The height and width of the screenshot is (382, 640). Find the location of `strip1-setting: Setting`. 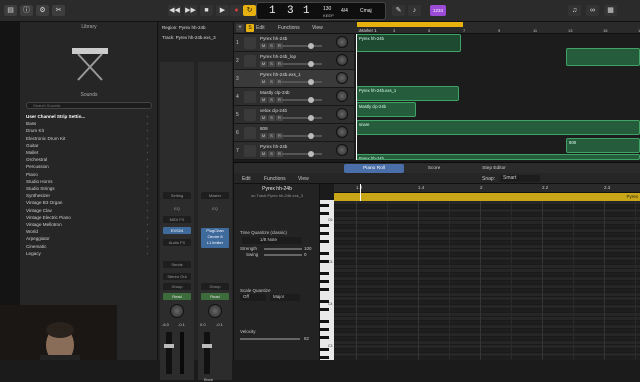

strip1-setting: Setting is located at coordinates (177, 195).